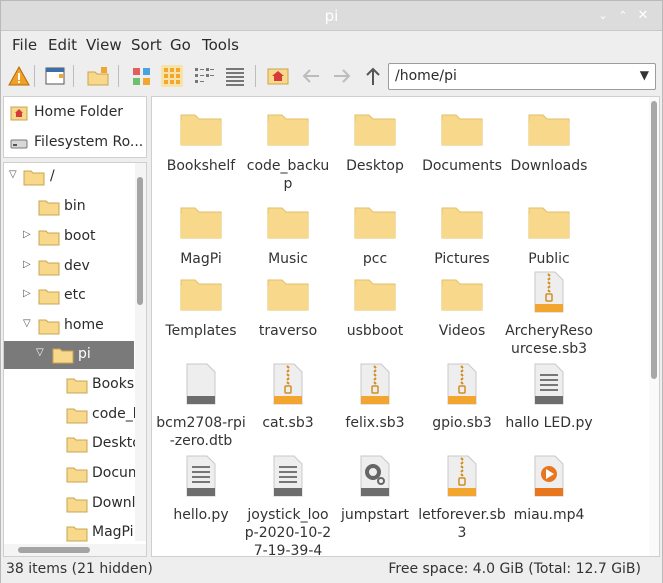 The width and height of the screenshot is (663, 583). I want to click on file-item: Pictures, so click(462, 238).